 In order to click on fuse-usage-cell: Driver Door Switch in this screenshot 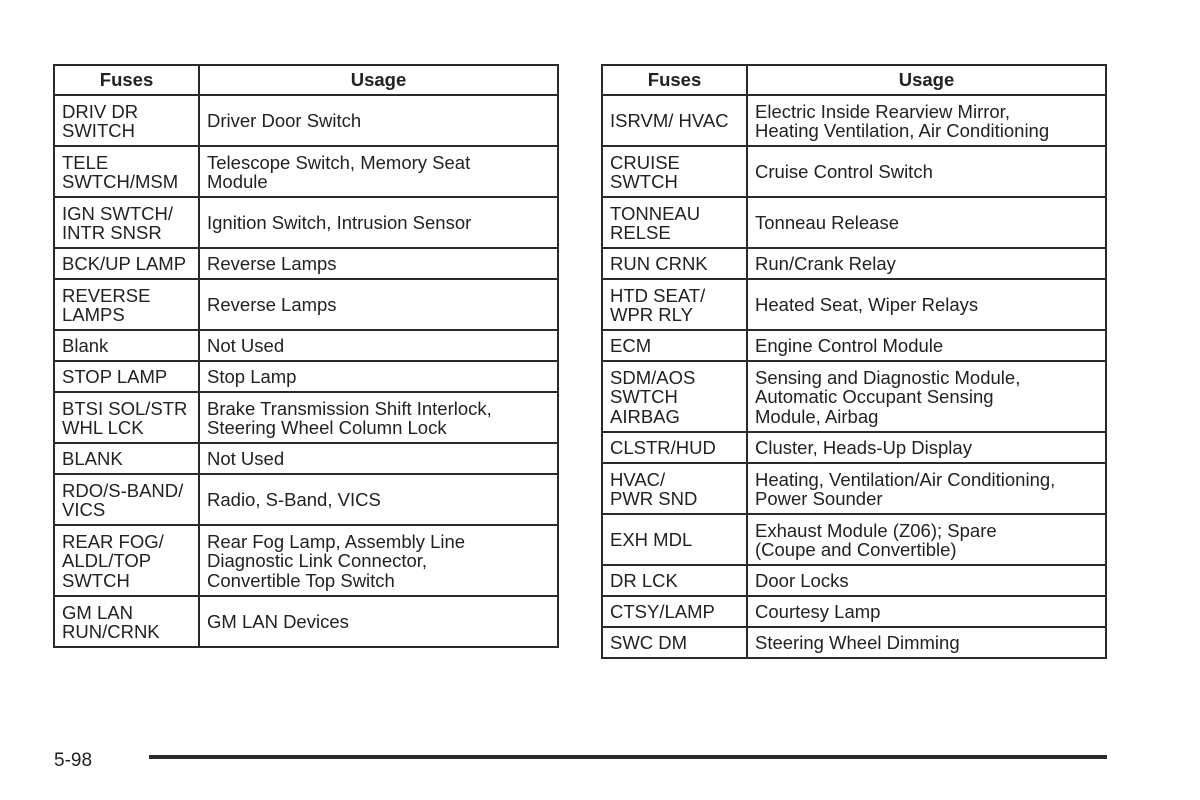, I will do `click(378, 120)`.